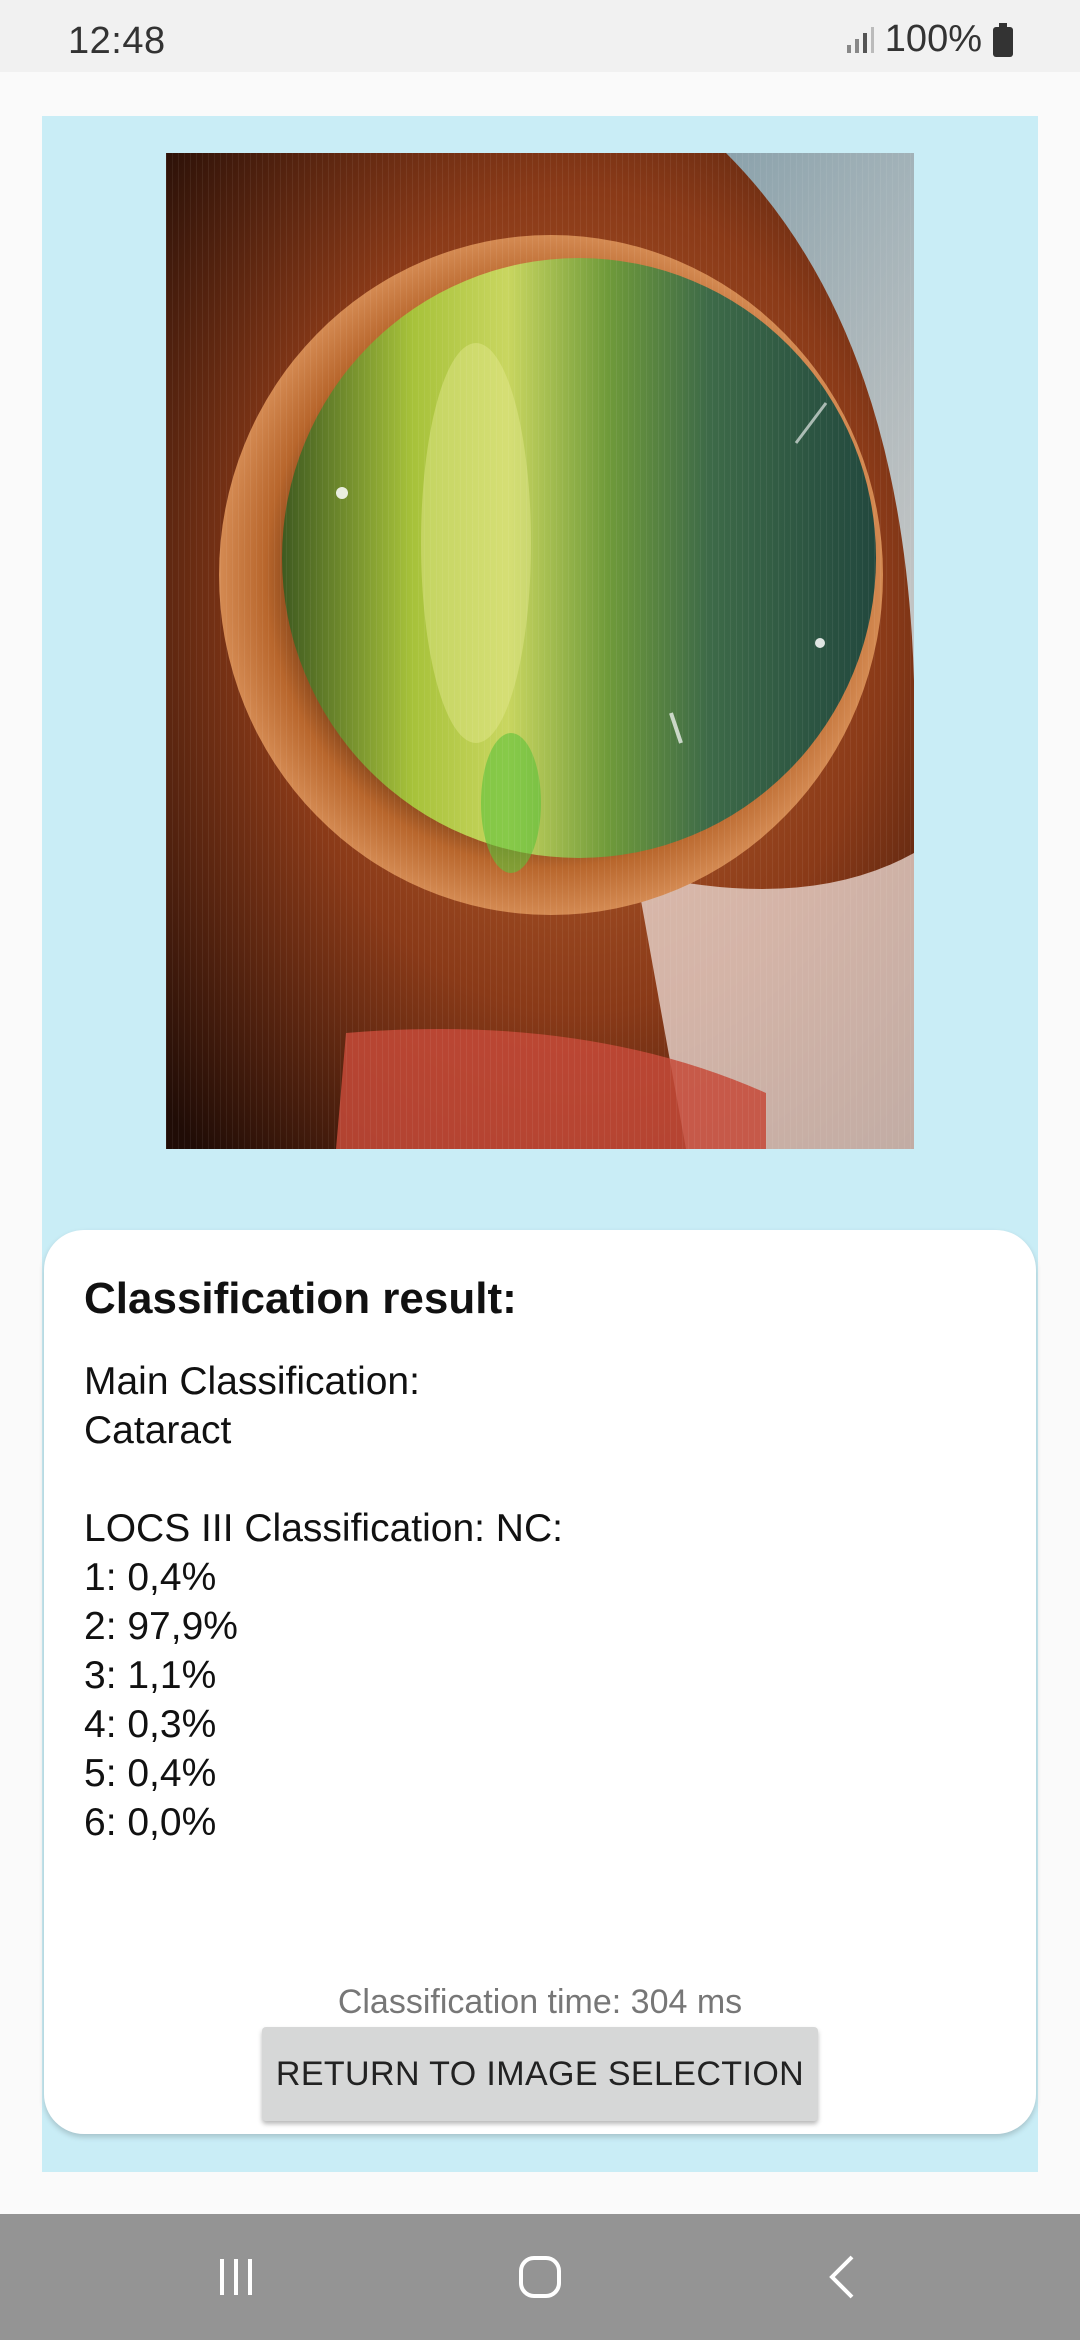 The width and height of the screenshot is (1080, 2340). Describe the element at coordinates (158, 1430) in the screenshot. I see `main-classification-value: Cataract` at that location.